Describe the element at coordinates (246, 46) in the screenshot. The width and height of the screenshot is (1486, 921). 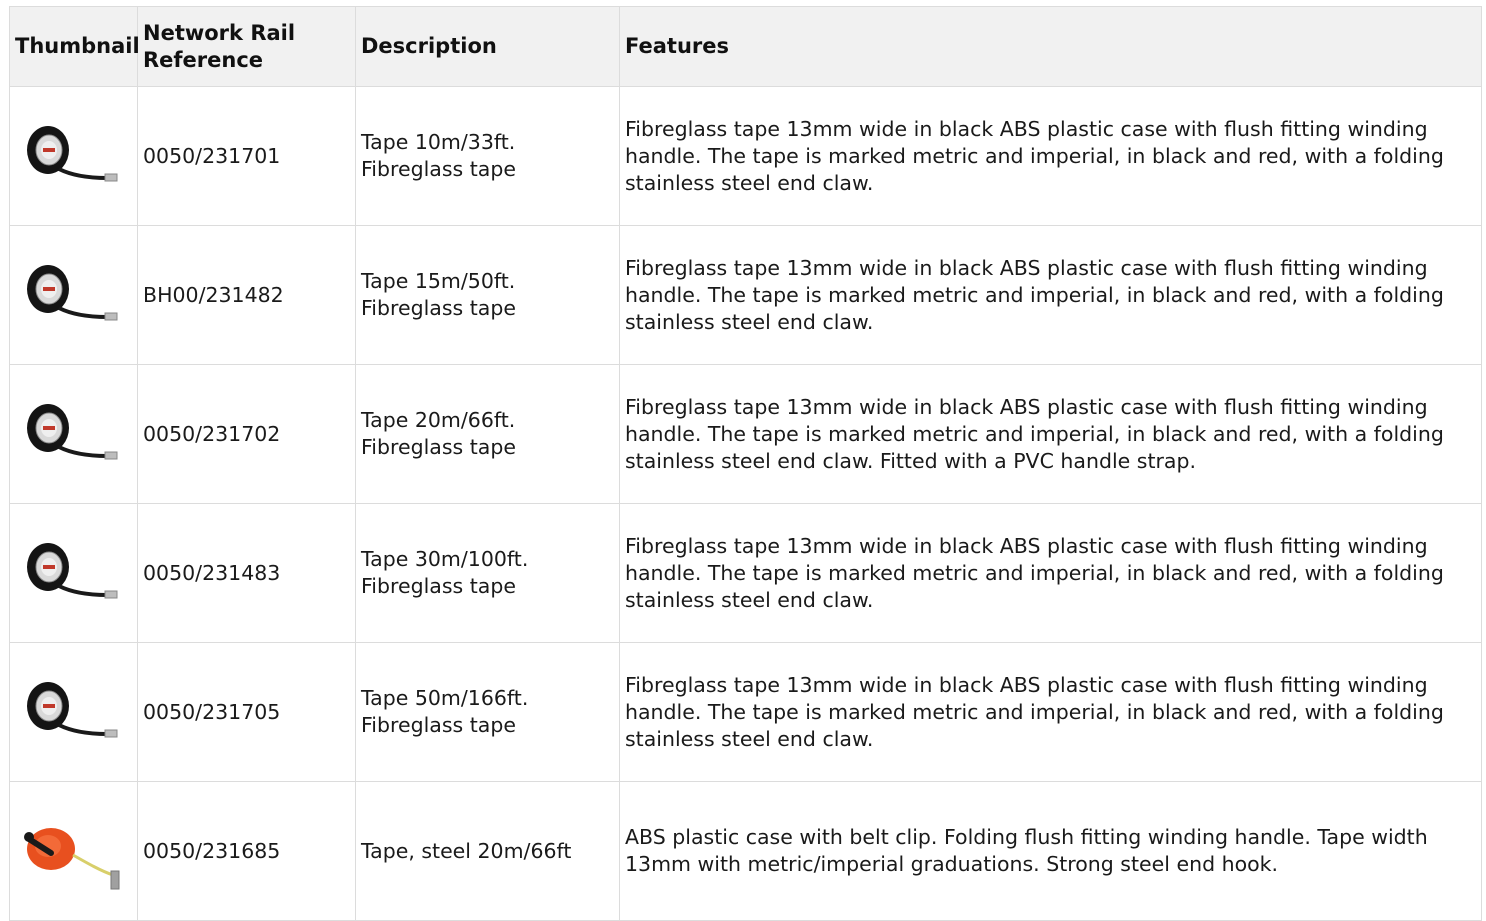
I see `header-reference: Network Rail Reference` at that location.